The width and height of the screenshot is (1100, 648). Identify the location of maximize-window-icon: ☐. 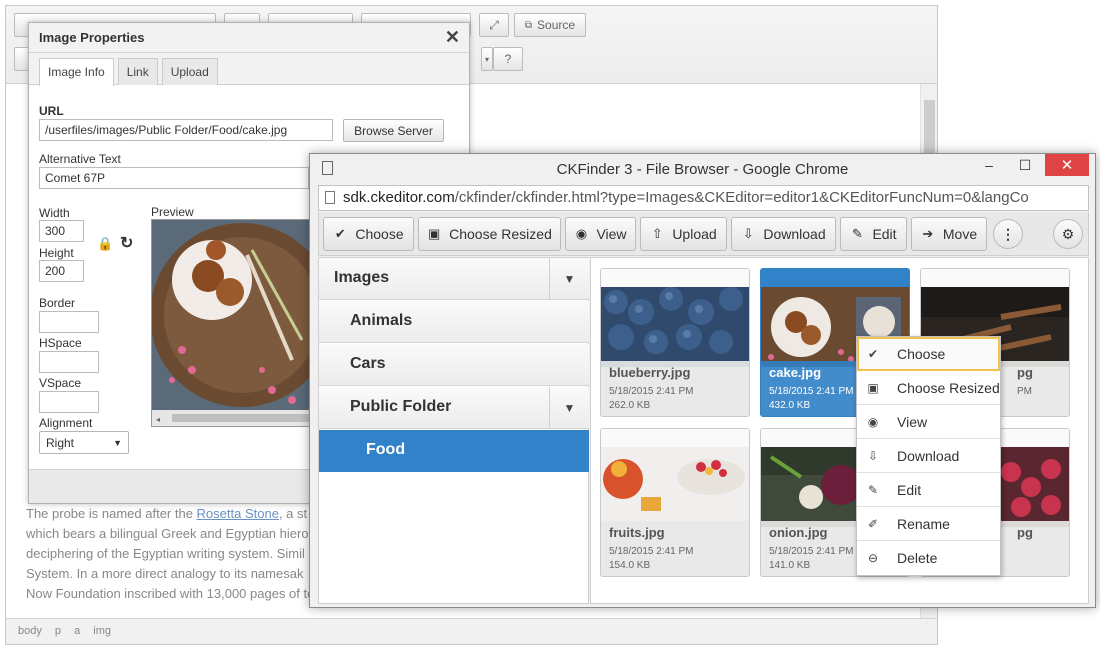
(1025, 164).